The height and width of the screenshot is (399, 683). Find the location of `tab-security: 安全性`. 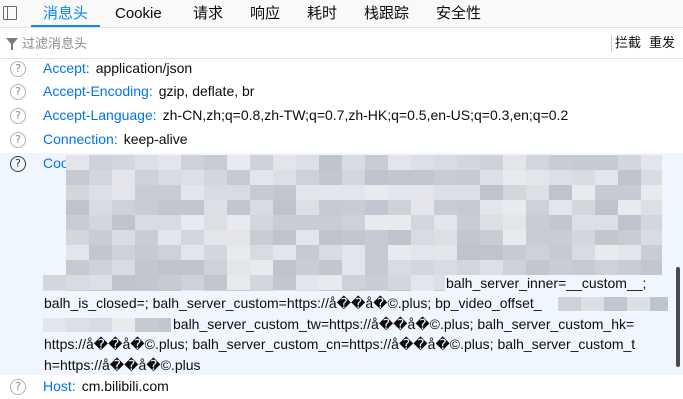

tab-security: 安全性 is located at coordinates (458, 13).